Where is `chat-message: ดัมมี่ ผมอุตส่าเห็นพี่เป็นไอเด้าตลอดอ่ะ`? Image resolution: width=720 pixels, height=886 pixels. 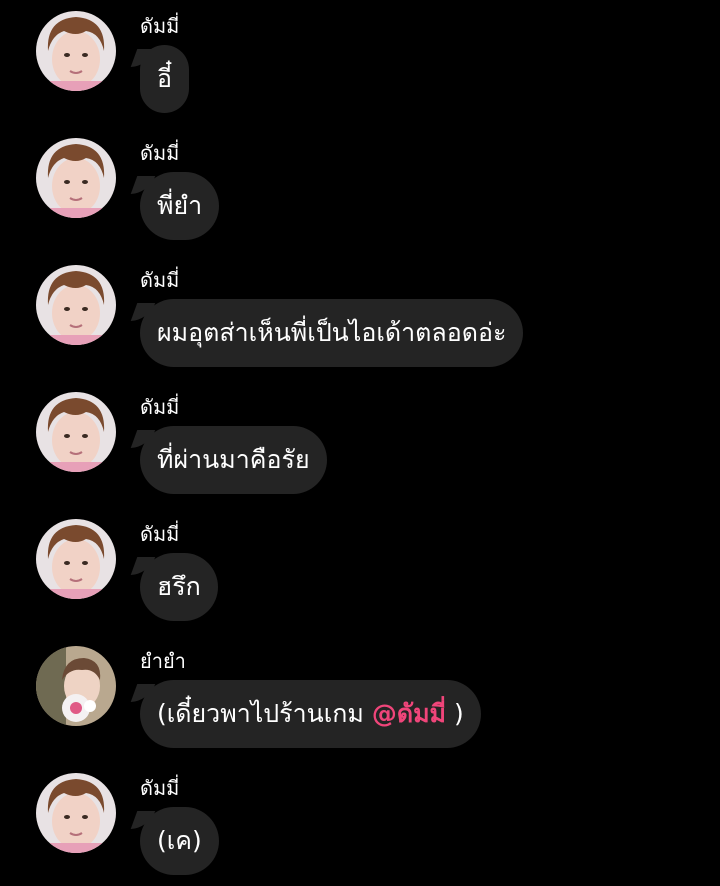
chat-message: ดัมมี่ ผมอุตส่าเห็นพี่เป็นไอเด้าตลอดอ่ะ is located at coordinates (360, 314).